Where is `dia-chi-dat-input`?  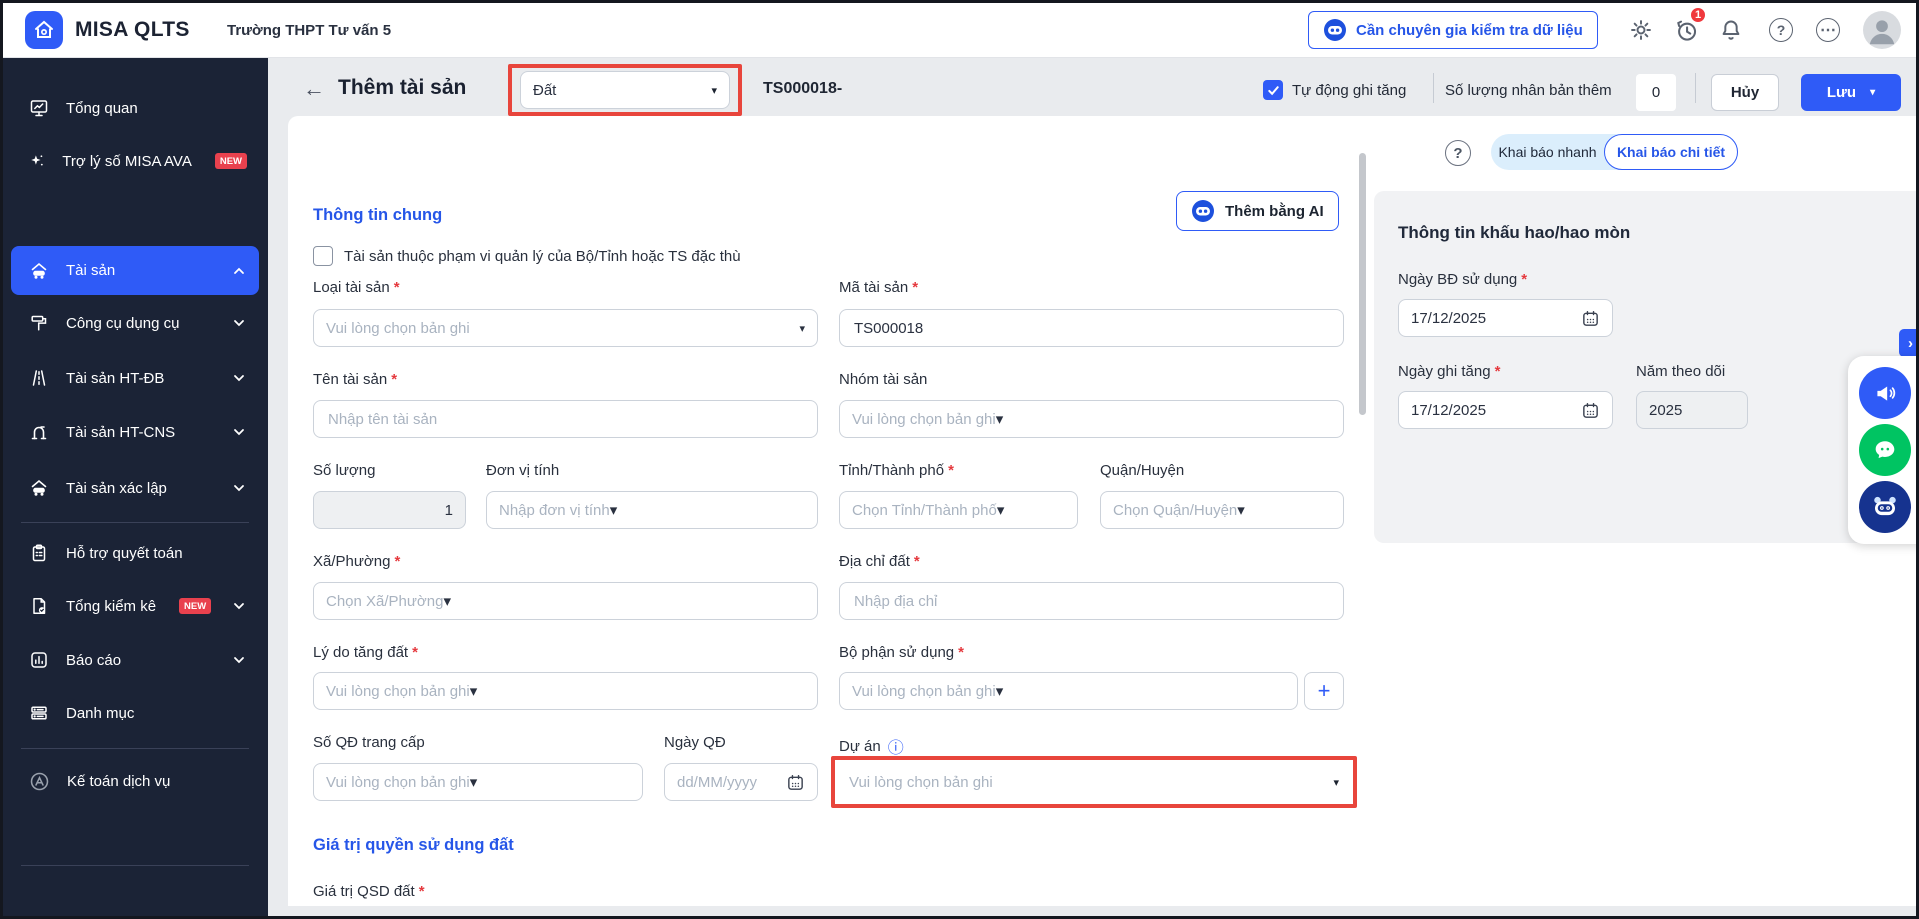 dia-chi-dat-input is located at coordinates (1091, 601).